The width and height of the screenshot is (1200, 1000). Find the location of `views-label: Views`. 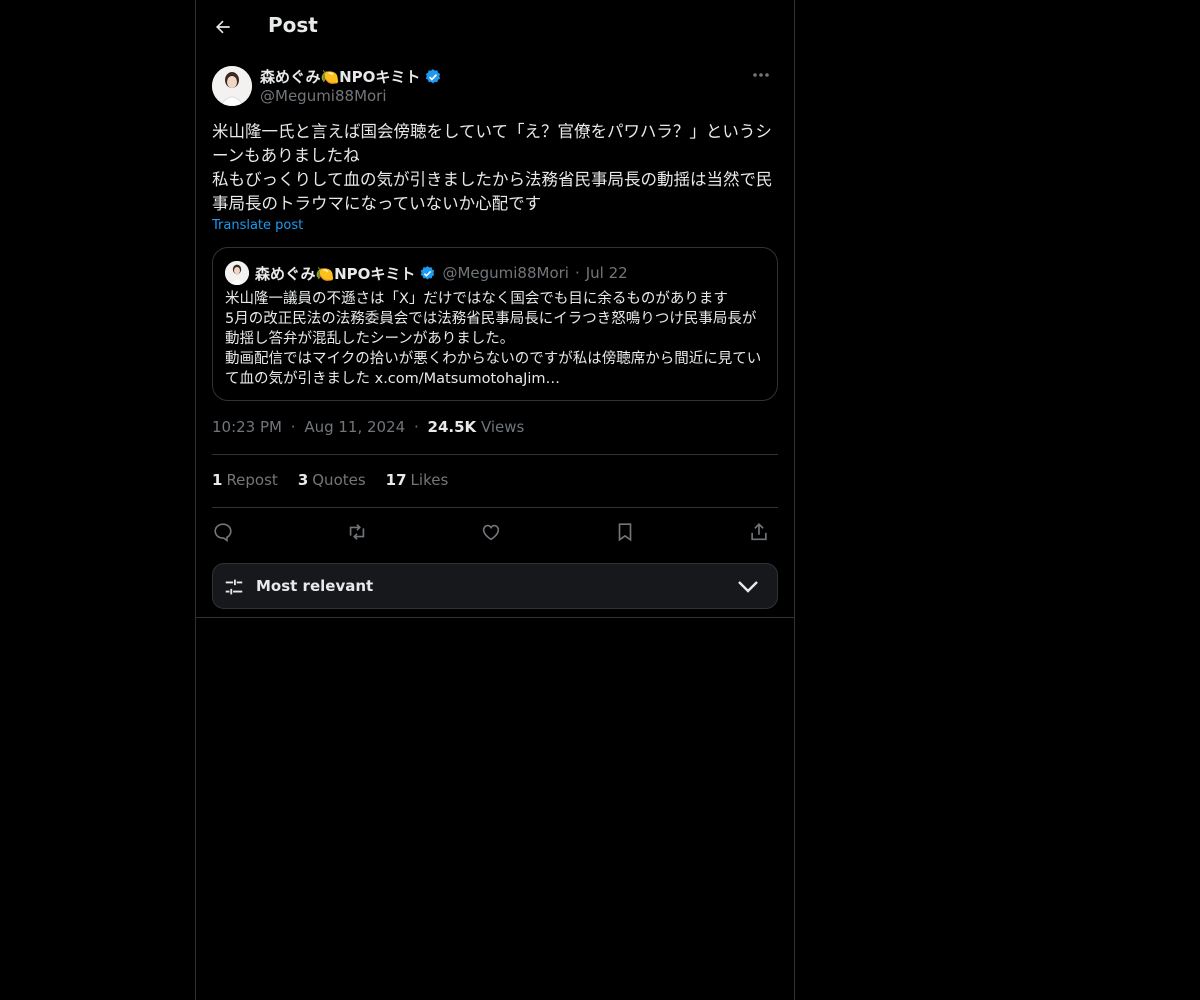

views-label: Views is located at coordinates (502, 427).